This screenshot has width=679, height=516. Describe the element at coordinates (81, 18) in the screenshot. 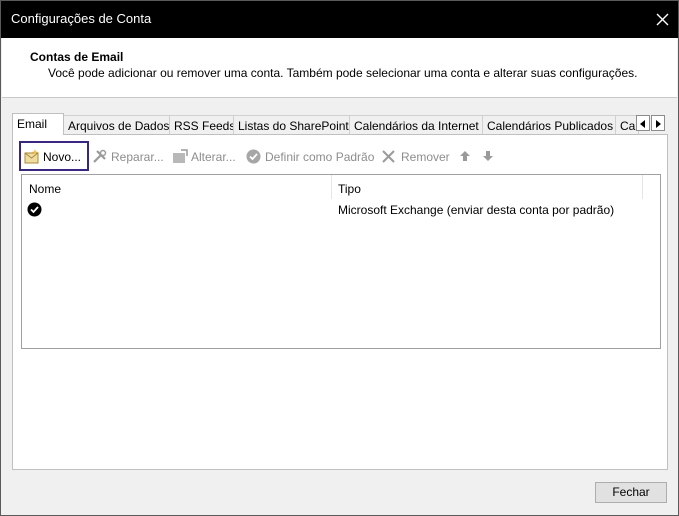

I see `window-title: Configurações de Conta` at that location.